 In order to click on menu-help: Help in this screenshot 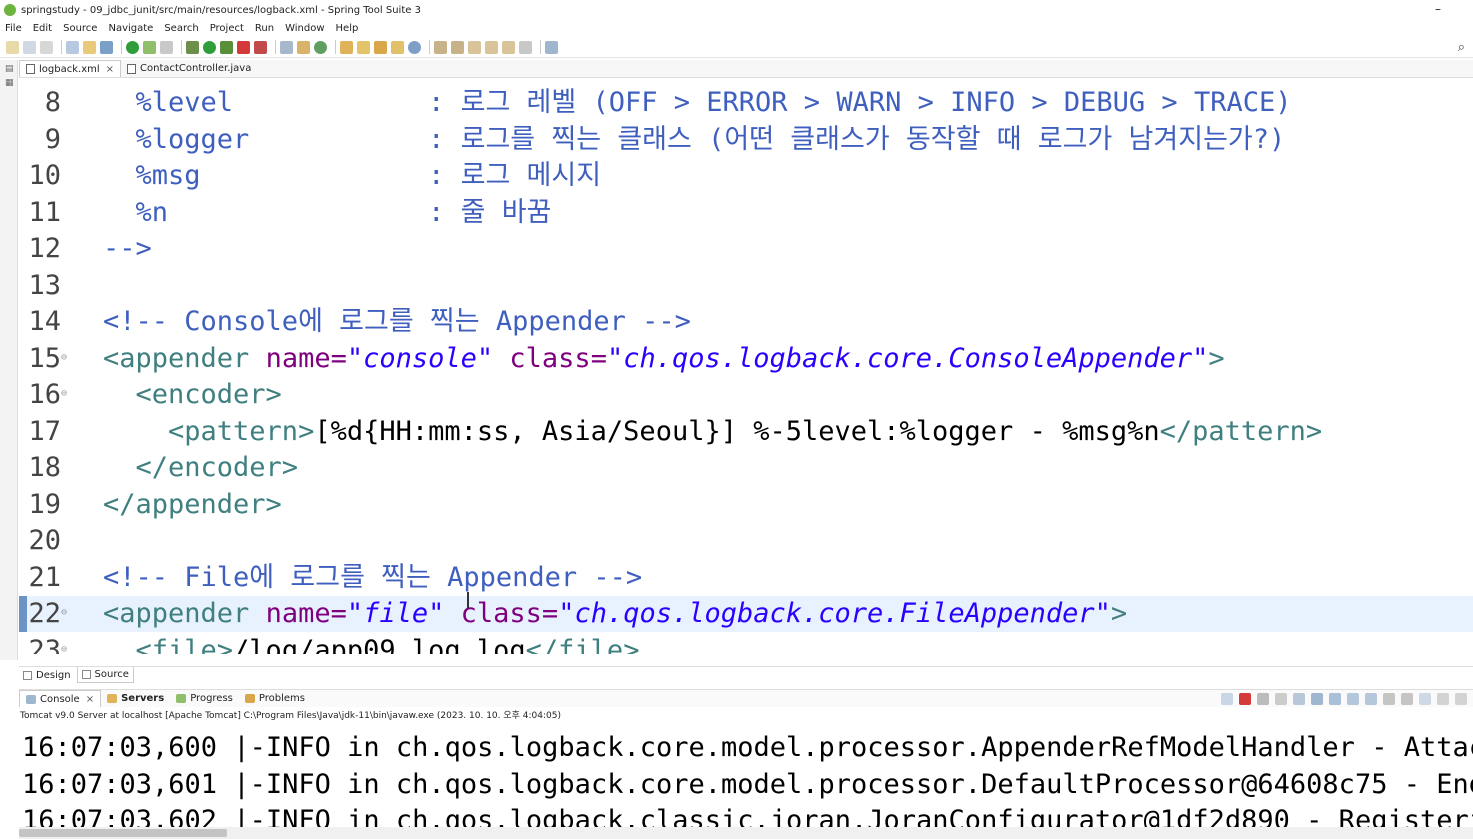, I will do `click(347, 28)`.